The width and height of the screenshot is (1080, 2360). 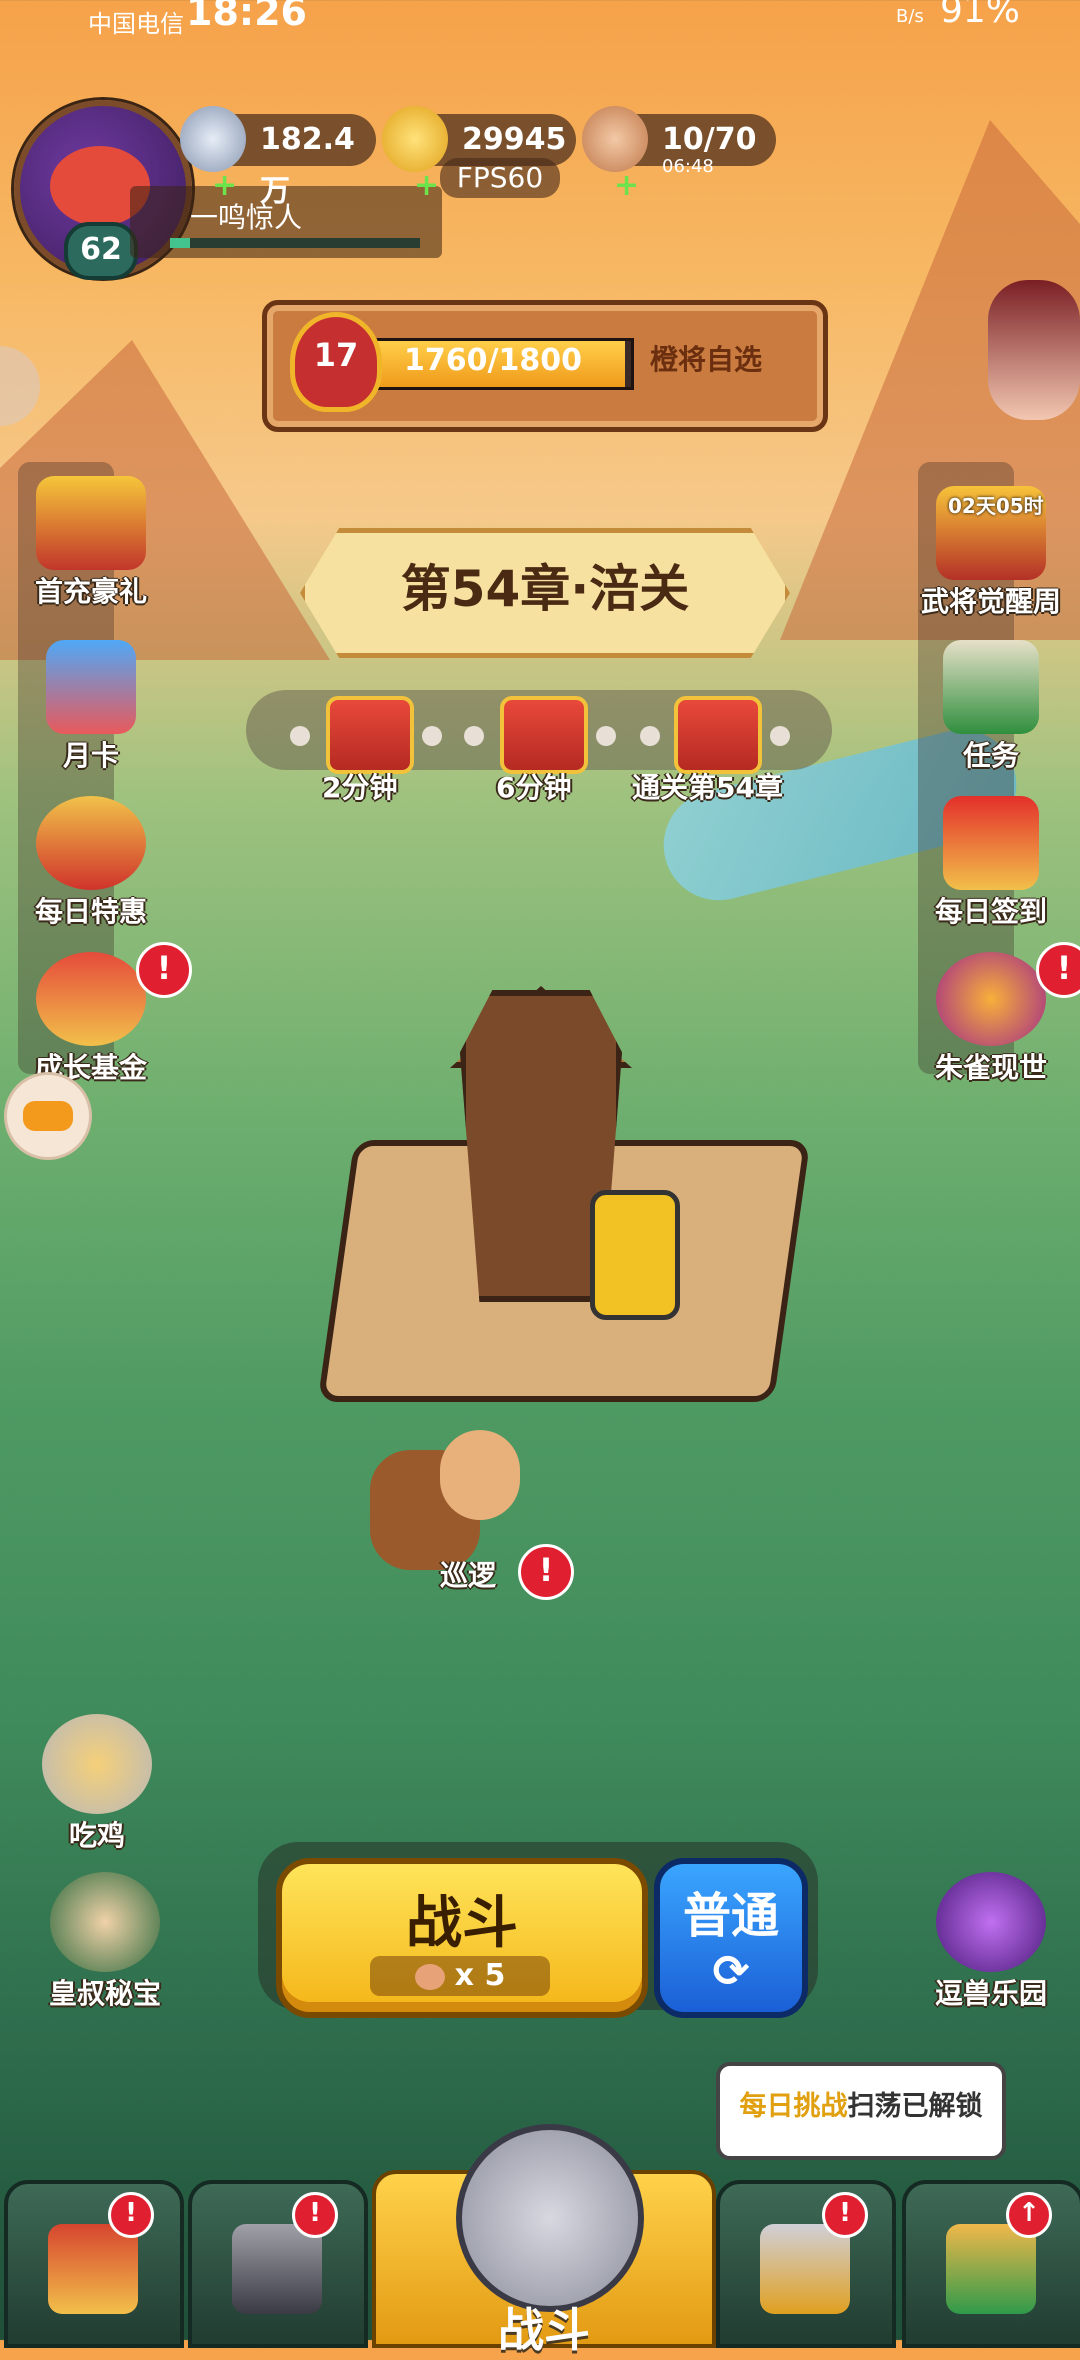 What do you see at coordinates (534, 787) in the screenshot?
I see `chest-6min-label: 6分钟` at bounding box center [534, 787].